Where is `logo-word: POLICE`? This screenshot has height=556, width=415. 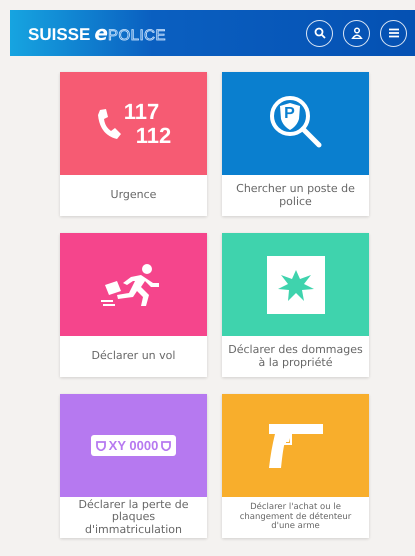
logo-word: POLICE is located at coordinates (137, 35).